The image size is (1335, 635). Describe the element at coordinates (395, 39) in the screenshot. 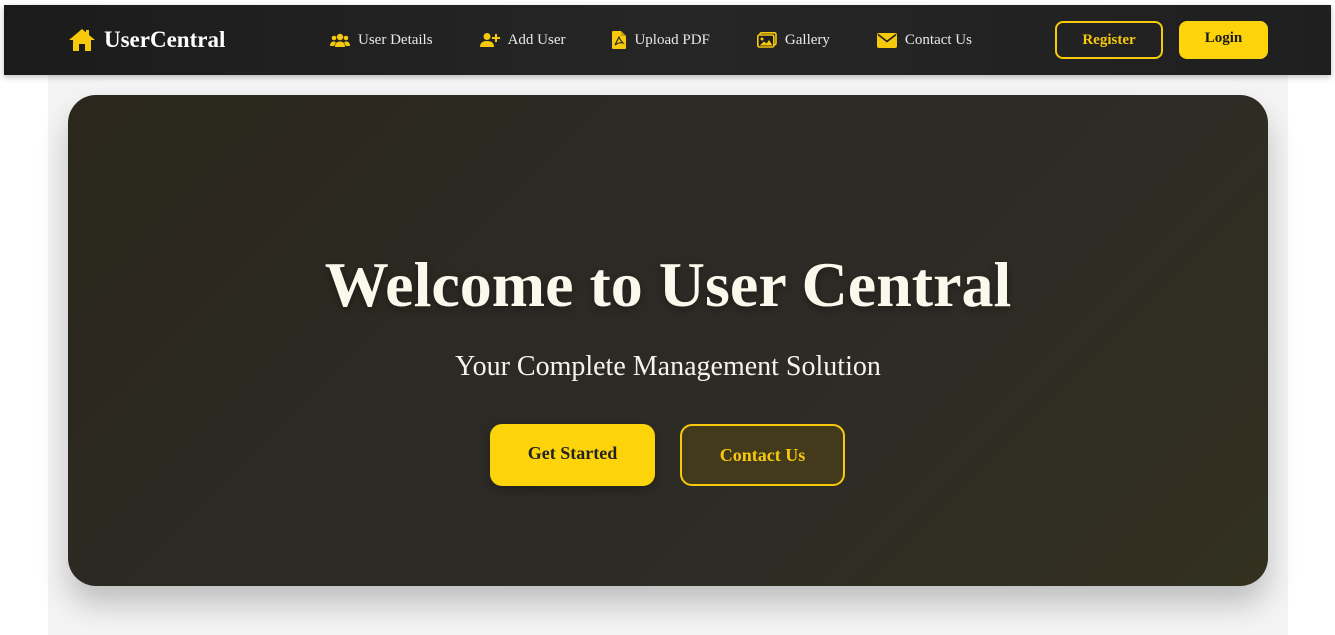

I see `nav-link-label: User Details` at that location.